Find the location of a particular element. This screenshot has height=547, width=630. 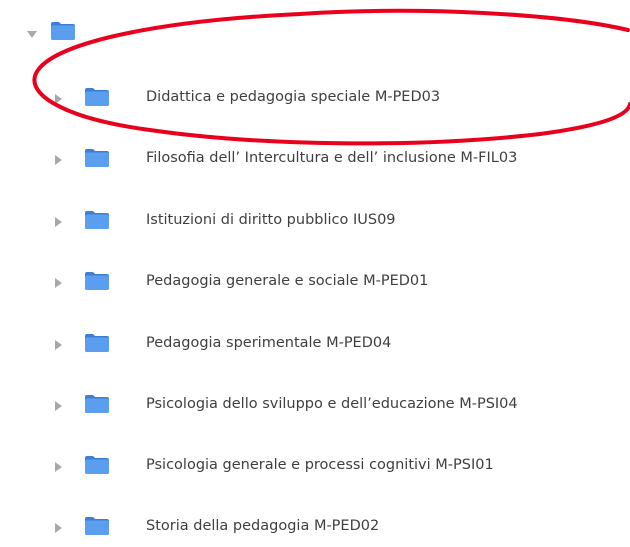

tree-item: Didattica e pedagogia speciale M-PED03 is located at coordinates (315, 97).